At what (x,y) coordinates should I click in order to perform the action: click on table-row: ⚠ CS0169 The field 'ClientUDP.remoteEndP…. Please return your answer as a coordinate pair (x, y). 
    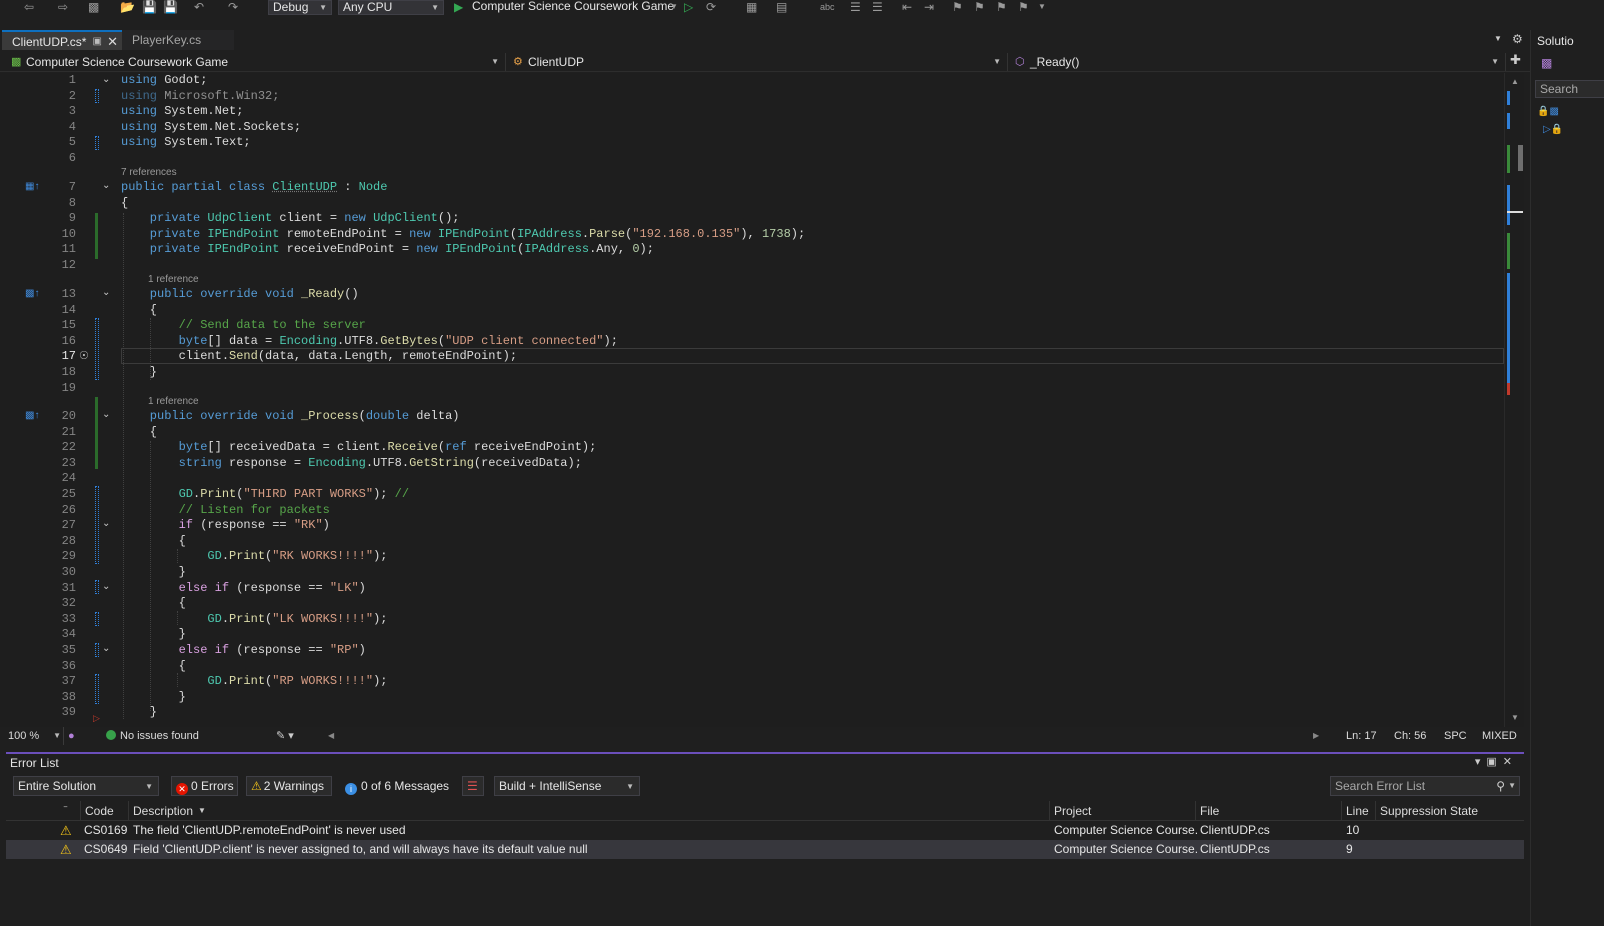
    Looking at the image, I should click on (765, 830).